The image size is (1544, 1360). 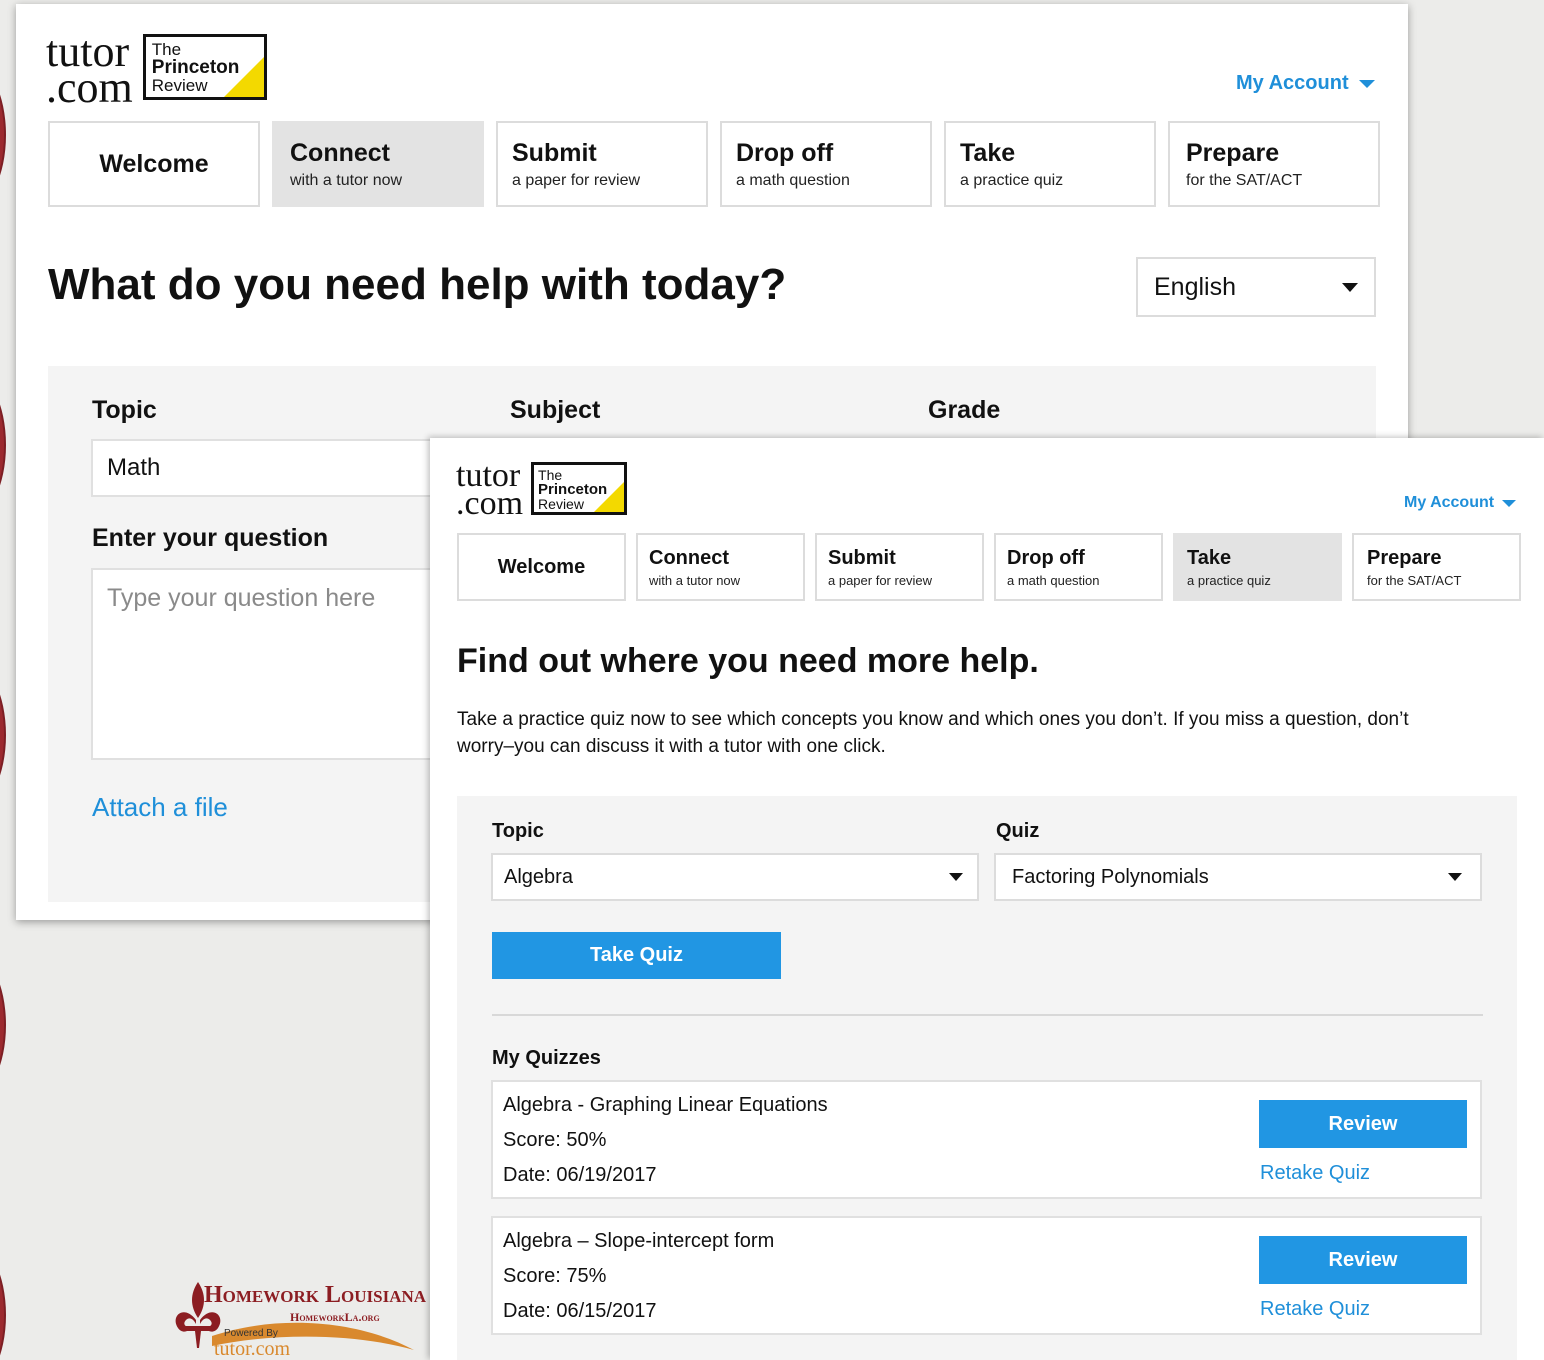 I want to click on question-label: Enter your question, so click(x=210, y=538).